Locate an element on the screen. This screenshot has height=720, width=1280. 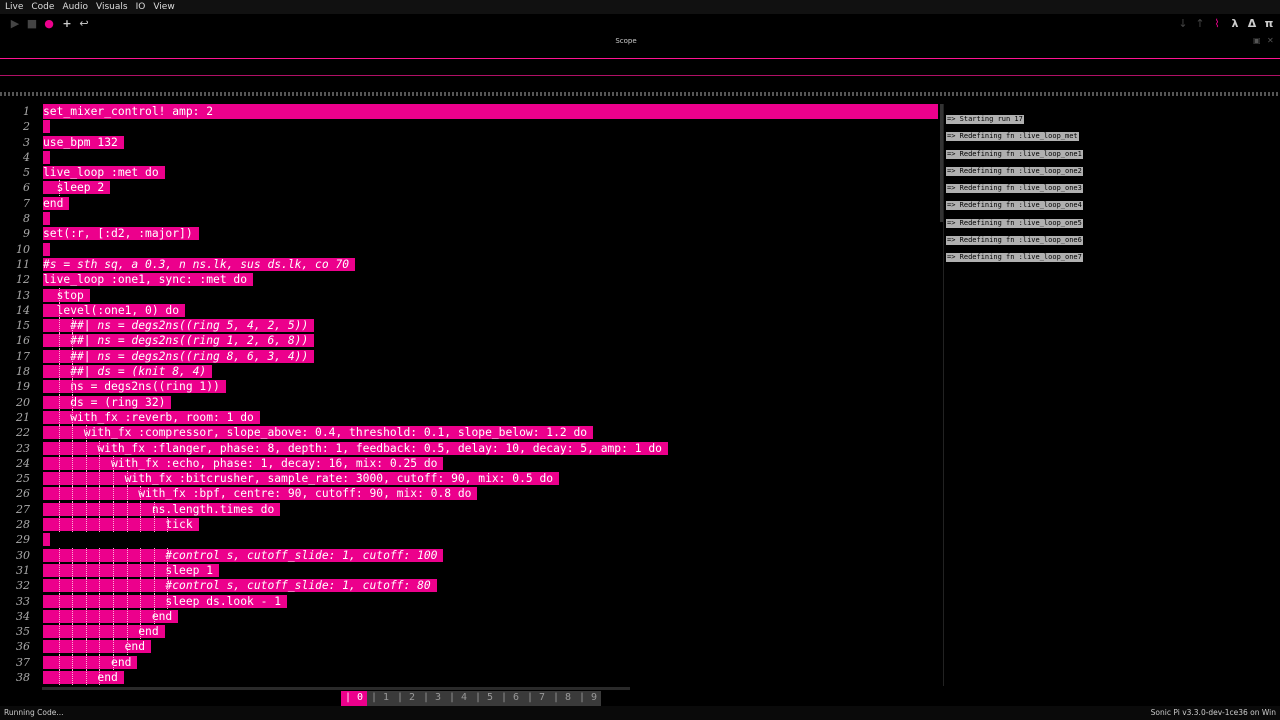
code-line: live_loop :met do is located at coordinates (490, 172).